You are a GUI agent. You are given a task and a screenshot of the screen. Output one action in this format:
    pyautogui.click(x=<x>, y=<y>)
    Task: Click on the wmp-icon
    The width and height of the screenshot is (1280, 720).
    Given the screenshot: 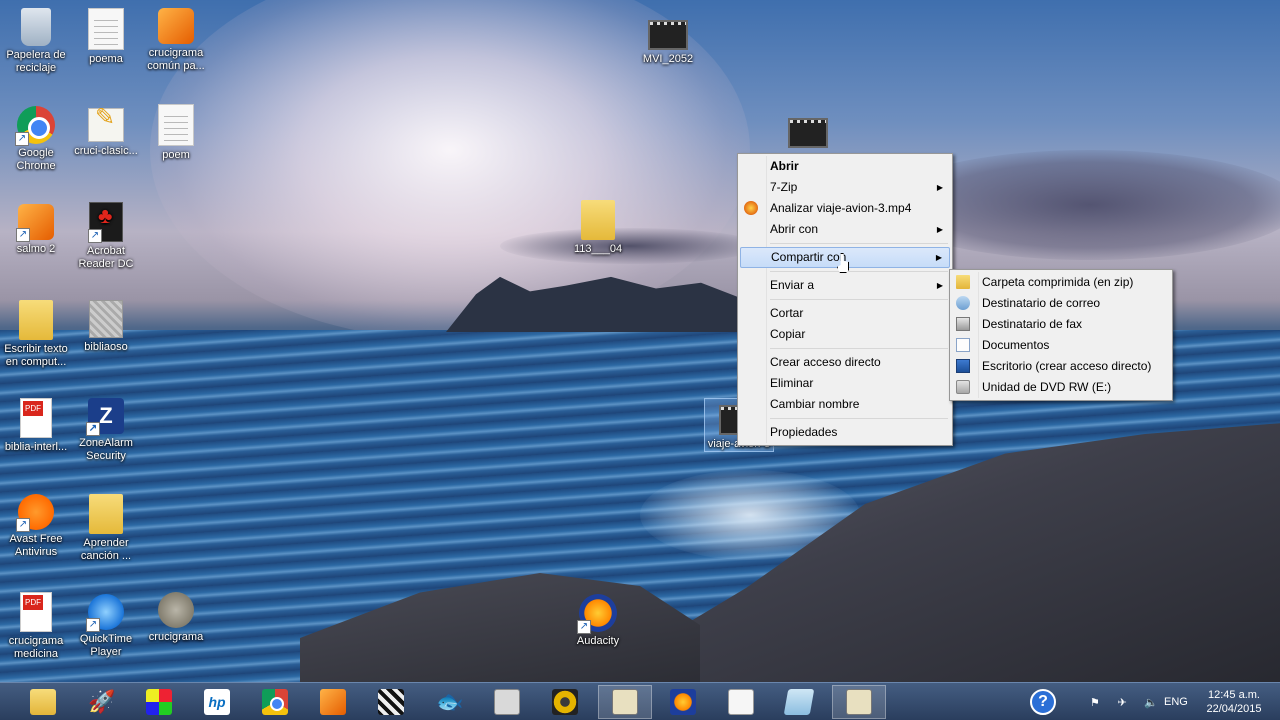 What is the action you would take?
    pyautogui.click(x=333, y=702)
    